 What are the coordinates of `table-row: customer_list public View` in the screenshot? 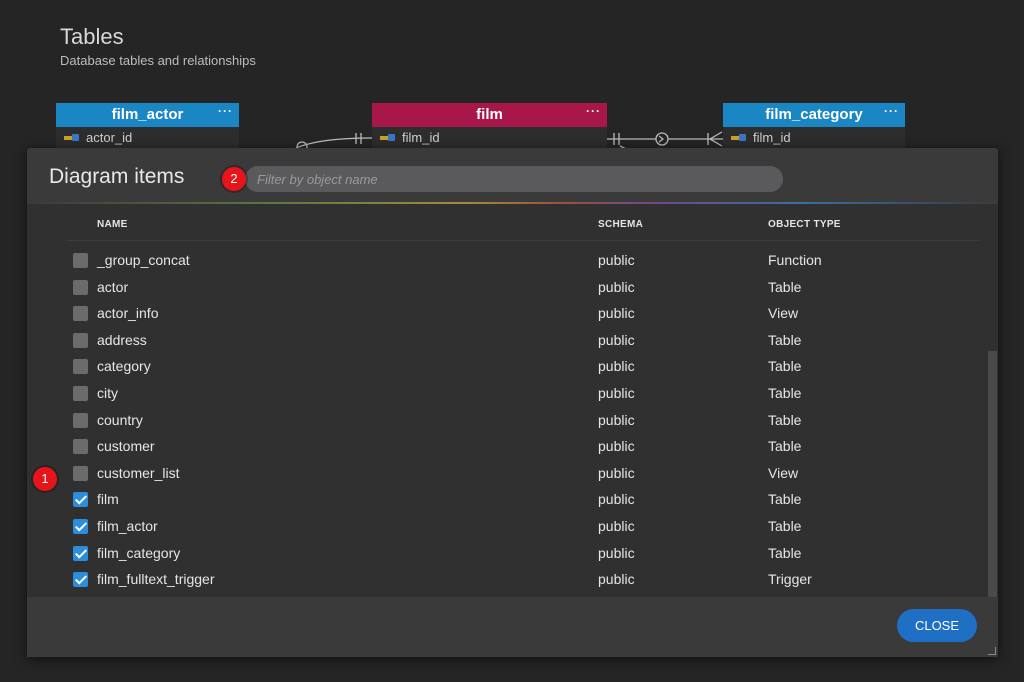 It's located at (507, 474).